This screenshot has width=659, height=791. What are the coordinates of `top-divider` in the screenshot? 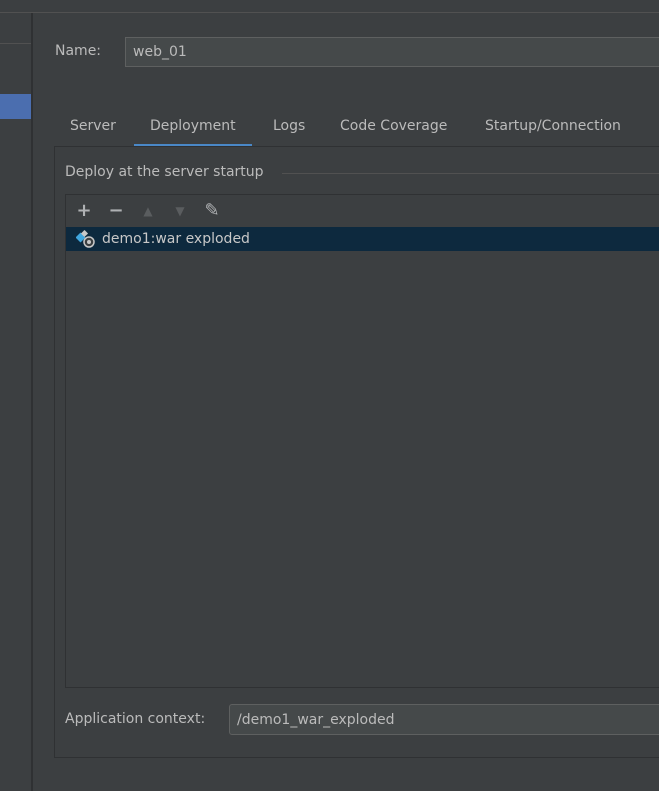 It's located at (329, 12).